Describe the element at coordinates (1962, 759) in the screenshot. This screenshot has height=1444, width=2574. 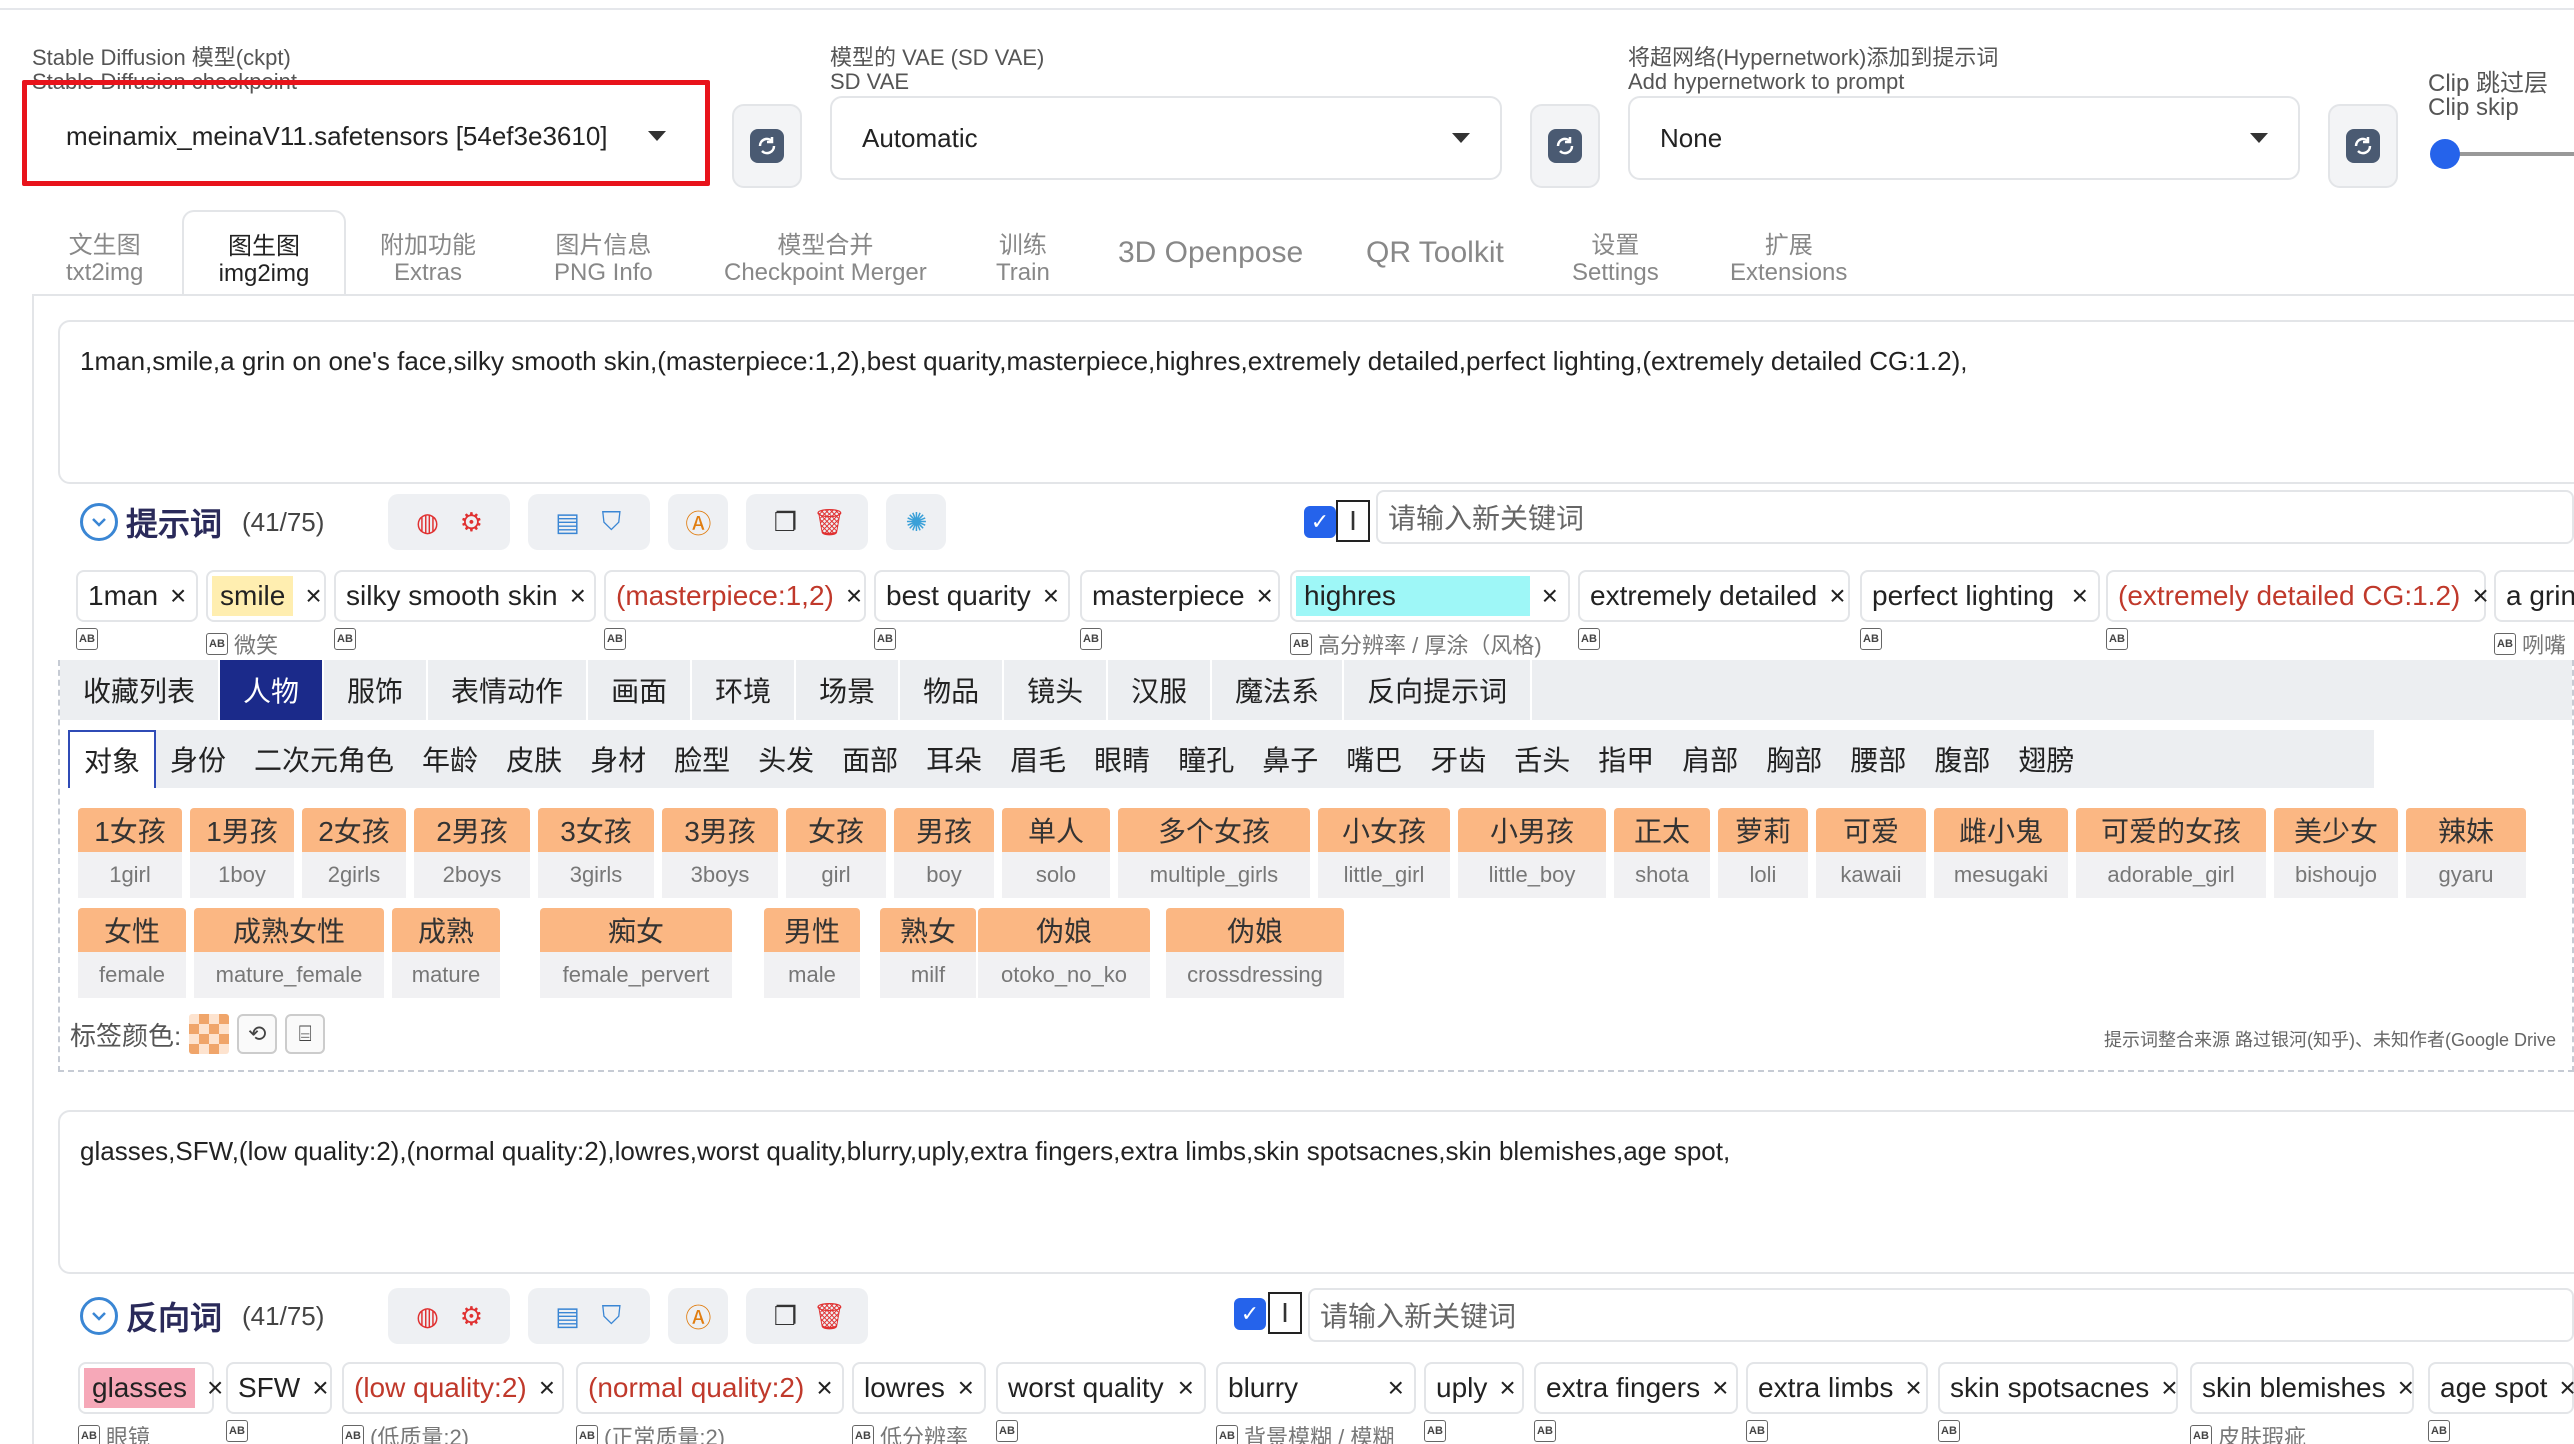
I see `subcategory-tab: 腹部` at that location.